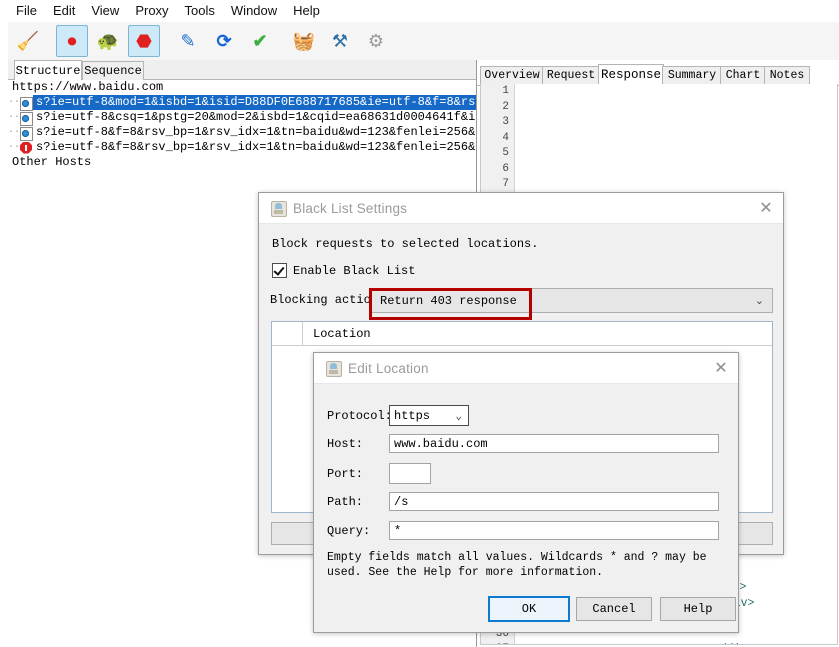 This screenshot has height=647, width=839. Describe the element at coordinates (350, 208) in the screenshot. I see `black-list-title: Black List Settings` at that location.